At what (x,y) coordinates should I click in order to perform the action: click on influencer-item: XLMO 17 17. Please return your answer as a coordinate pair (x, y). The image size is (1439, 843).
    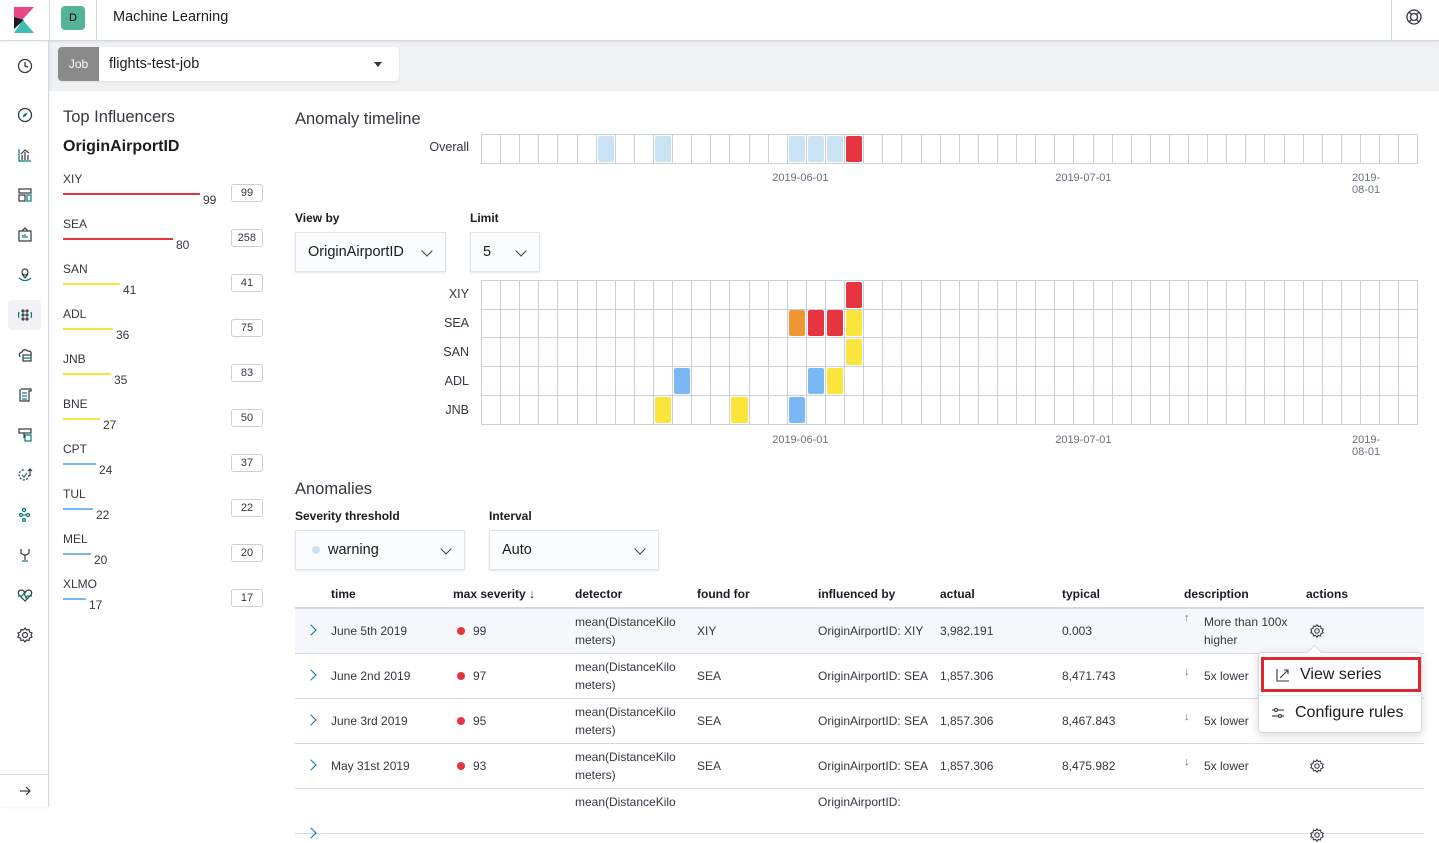
    Looking at the image, I should click on (163, 599).